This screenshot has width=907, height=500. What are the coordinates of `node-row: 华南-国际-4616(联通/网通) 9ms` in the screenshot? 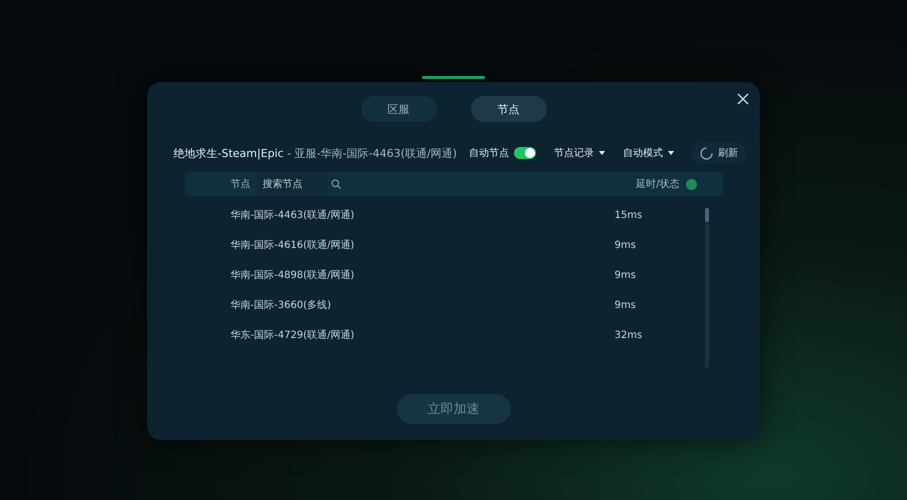 It's located at (444, 245).